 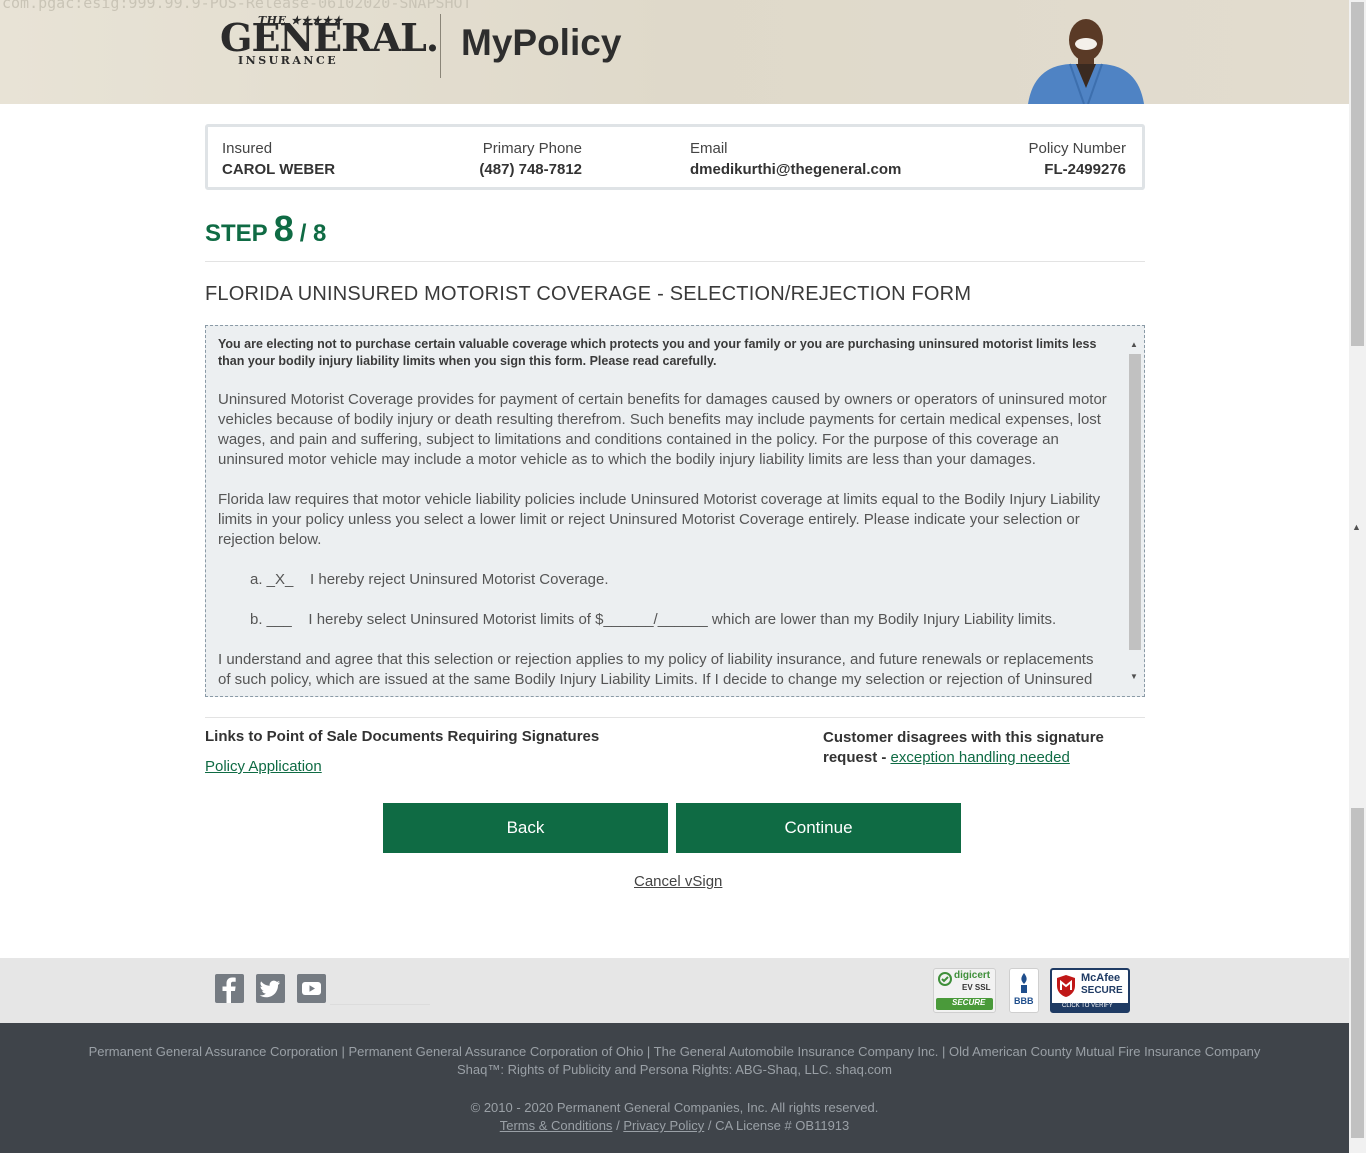 I want to click on step-total: / 8, so click(x=313, y=233).